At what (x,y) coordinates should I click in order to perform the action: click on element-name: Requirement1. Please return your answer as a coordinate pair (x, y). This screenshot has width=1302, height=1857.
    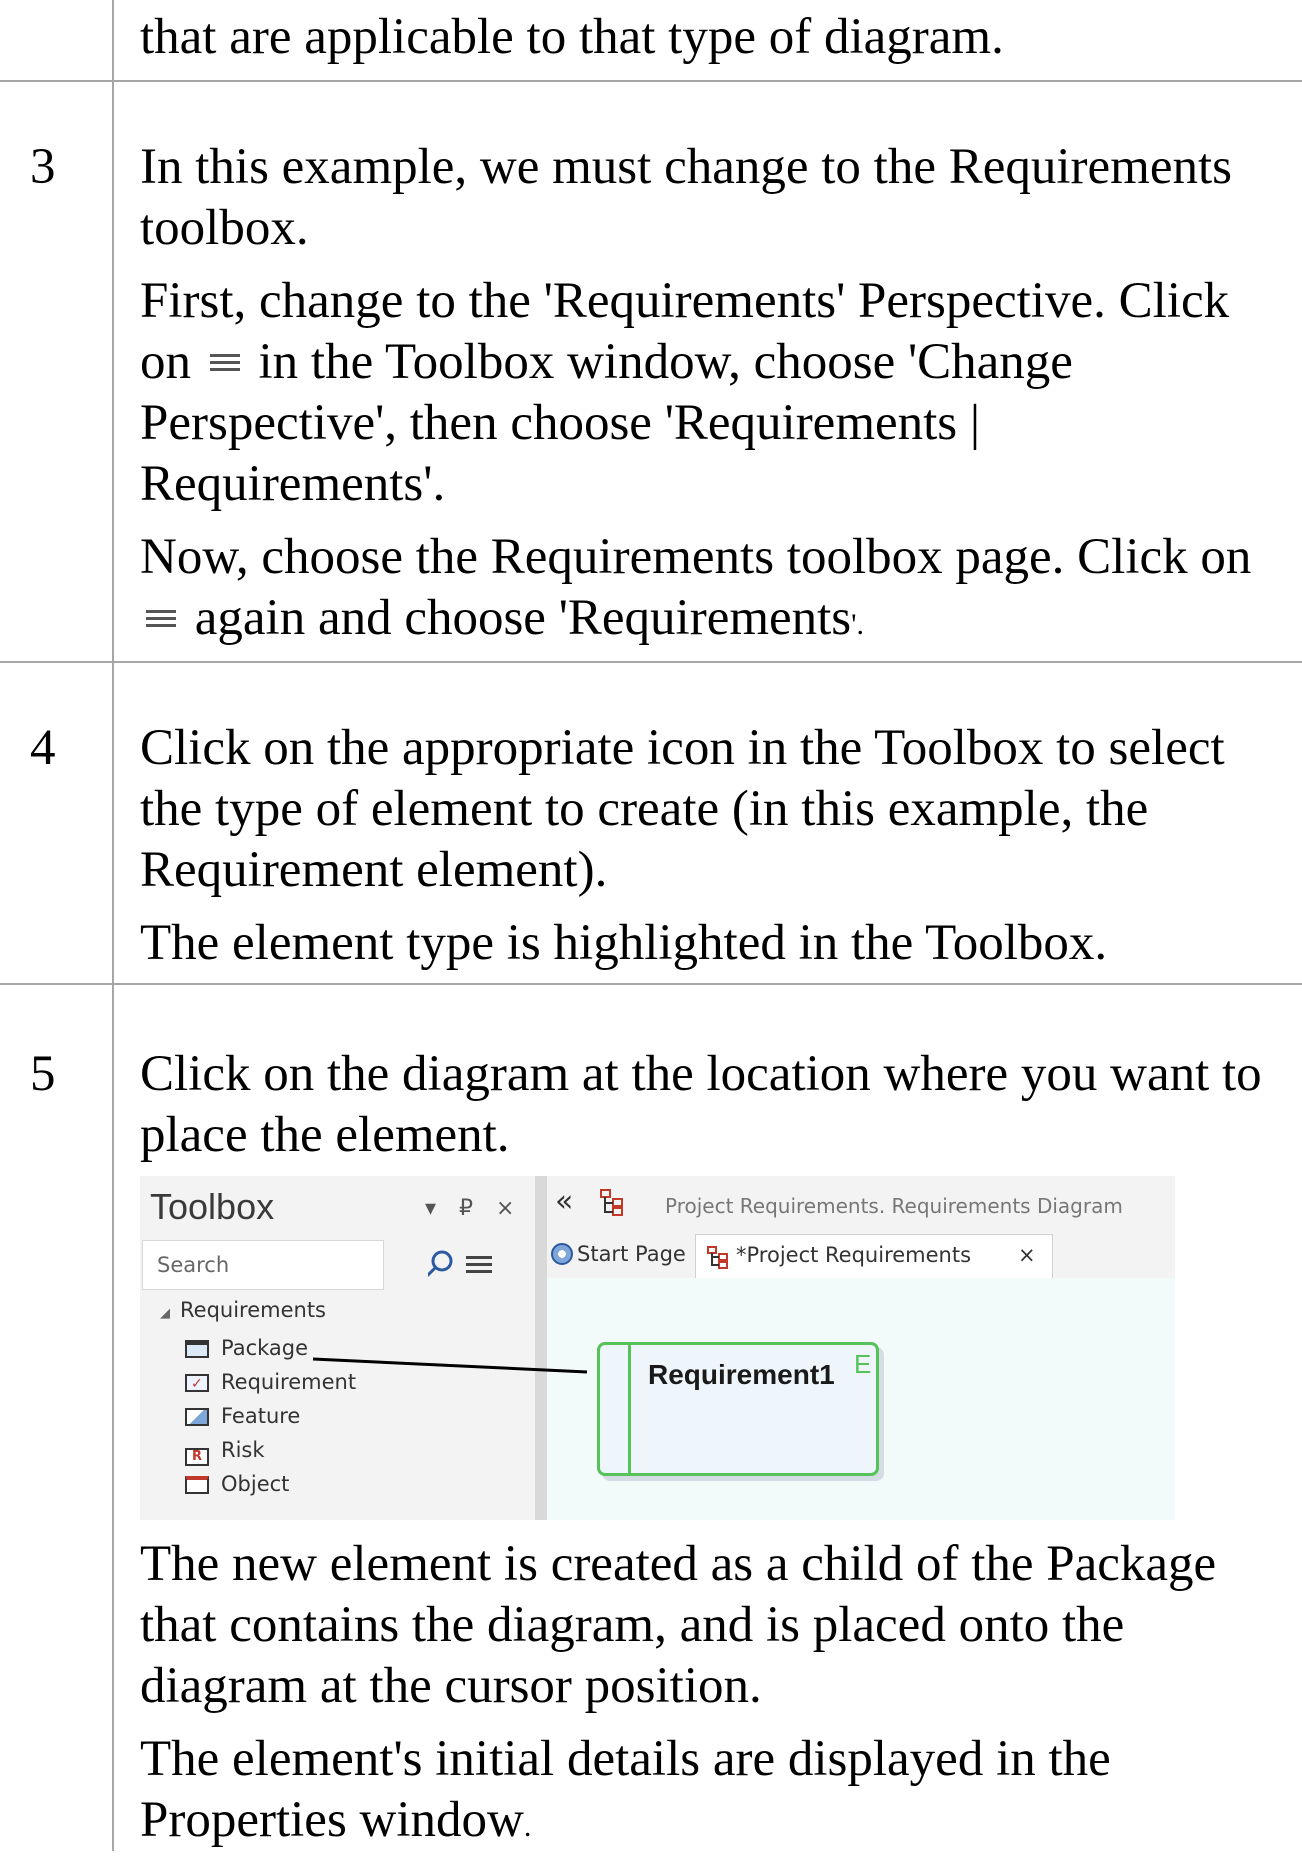
    Looking at the image, I should click on (741, 1374).